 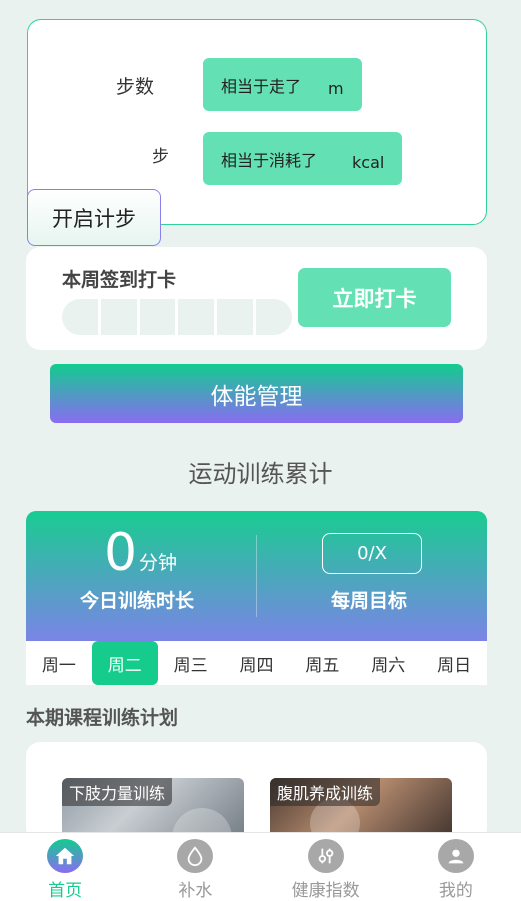 I want to click on nav-label: 首页, so click(x=65, y=891).